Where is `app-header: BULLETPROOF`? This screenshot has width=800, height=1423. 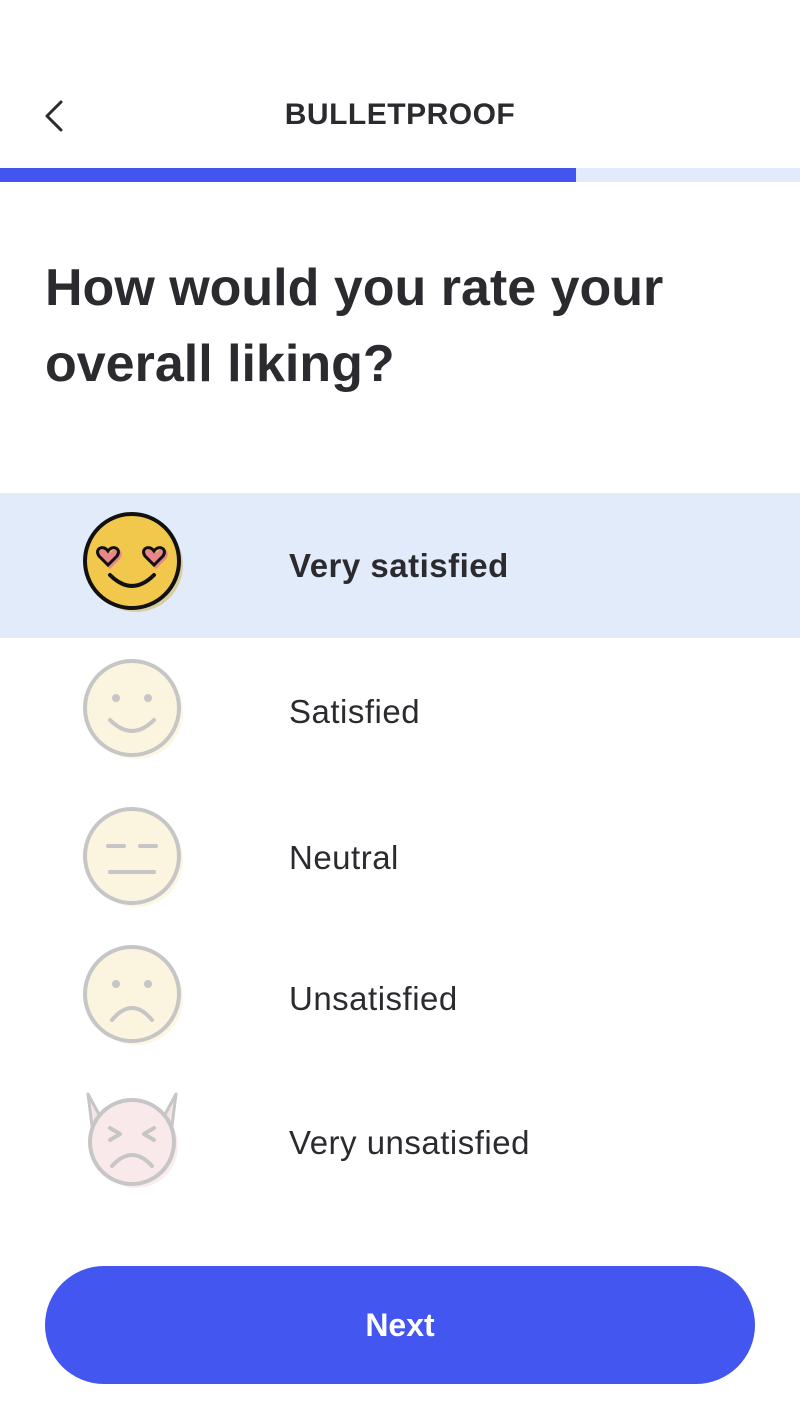
app-header: BULLETPROOF is located at coordinates (400, 84).